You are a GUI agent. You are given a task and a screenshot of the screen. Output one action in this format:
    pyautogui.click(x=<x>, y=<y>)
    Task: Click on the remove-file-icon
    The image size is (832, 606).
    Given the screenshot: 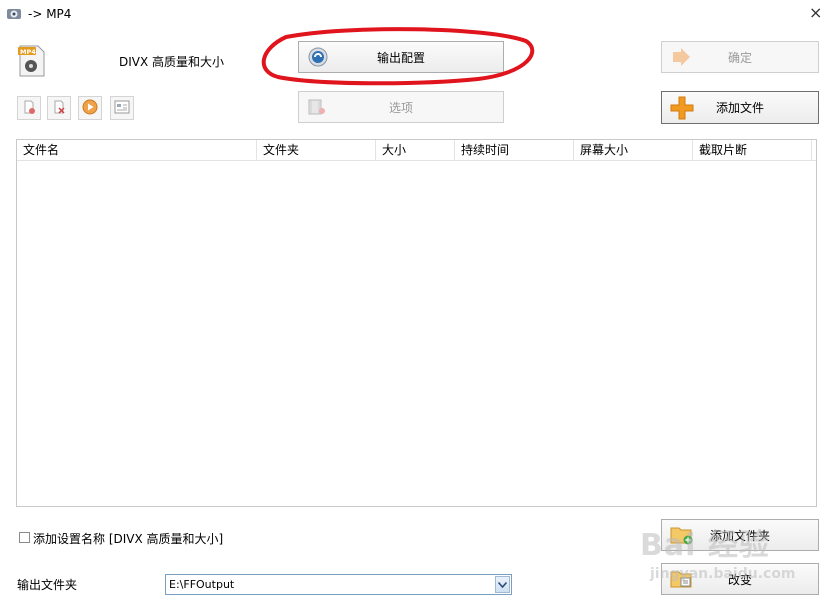 What is the action you would take?
    pyautogui.click(x=29, y=108)
    